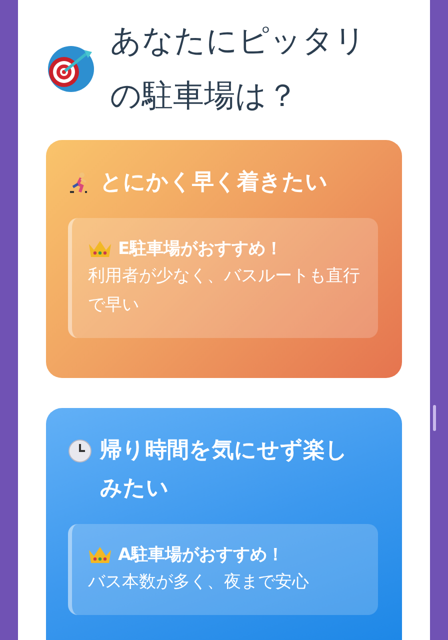 The image size is (448, 640). What do you see at coordinates (434, 418) in the screenshot?
I see `scrollbar-thumb` at bounding box center [434, 418].